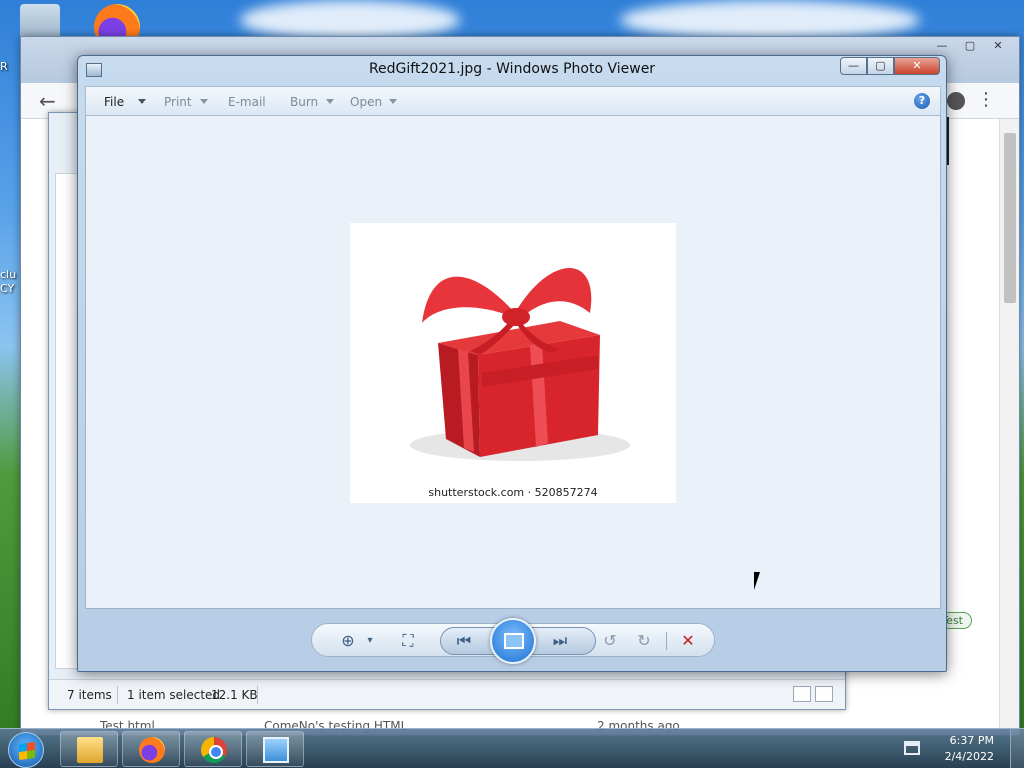 This screenshot has height=768, width=1024. Describe the element at coordinates (234, 695) in the screenshot. I see `selection-size: 12.1 KB` at that location.